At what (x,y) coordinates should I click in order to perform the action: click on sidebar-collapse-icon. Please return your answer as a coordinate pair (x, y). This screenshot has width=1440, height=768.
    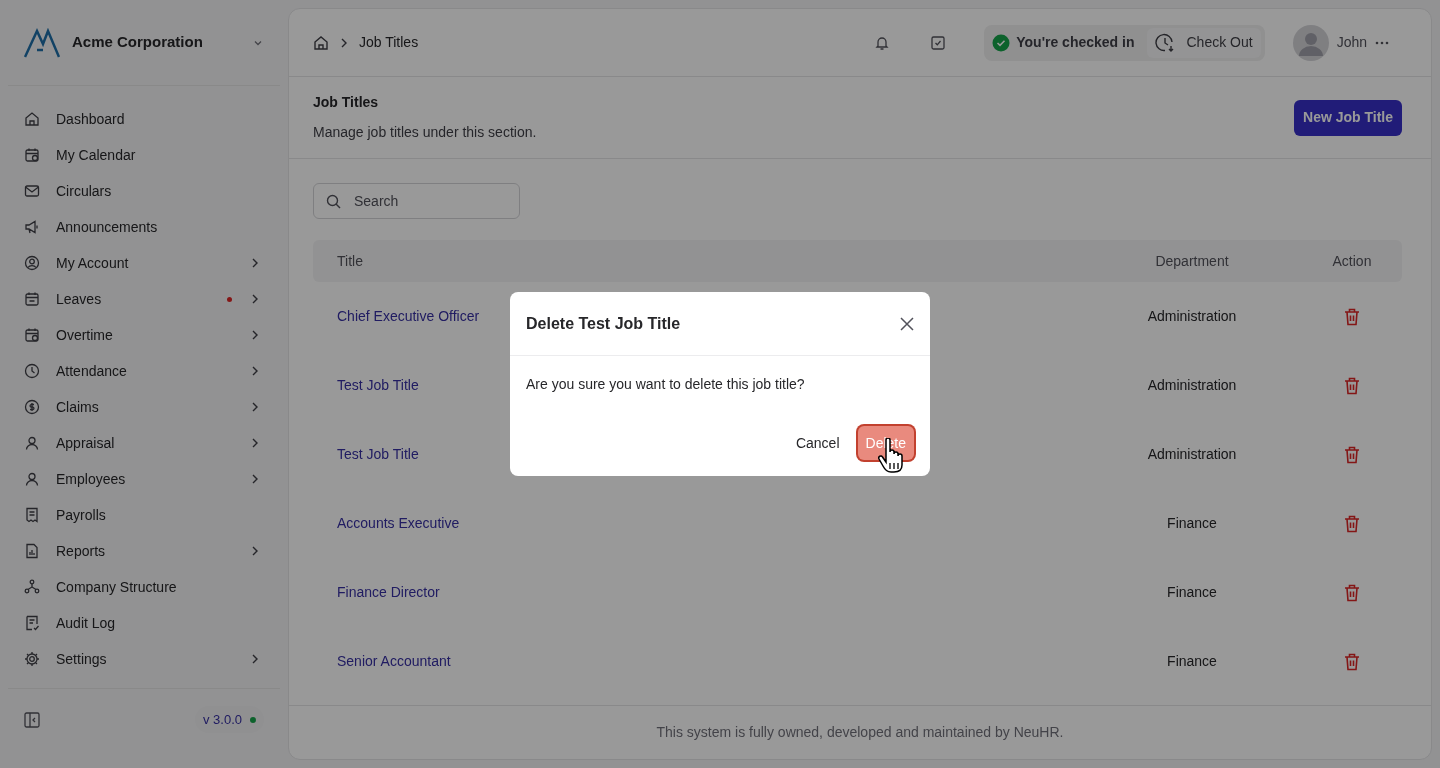
    Looking at the image, I should click on (32, 719).